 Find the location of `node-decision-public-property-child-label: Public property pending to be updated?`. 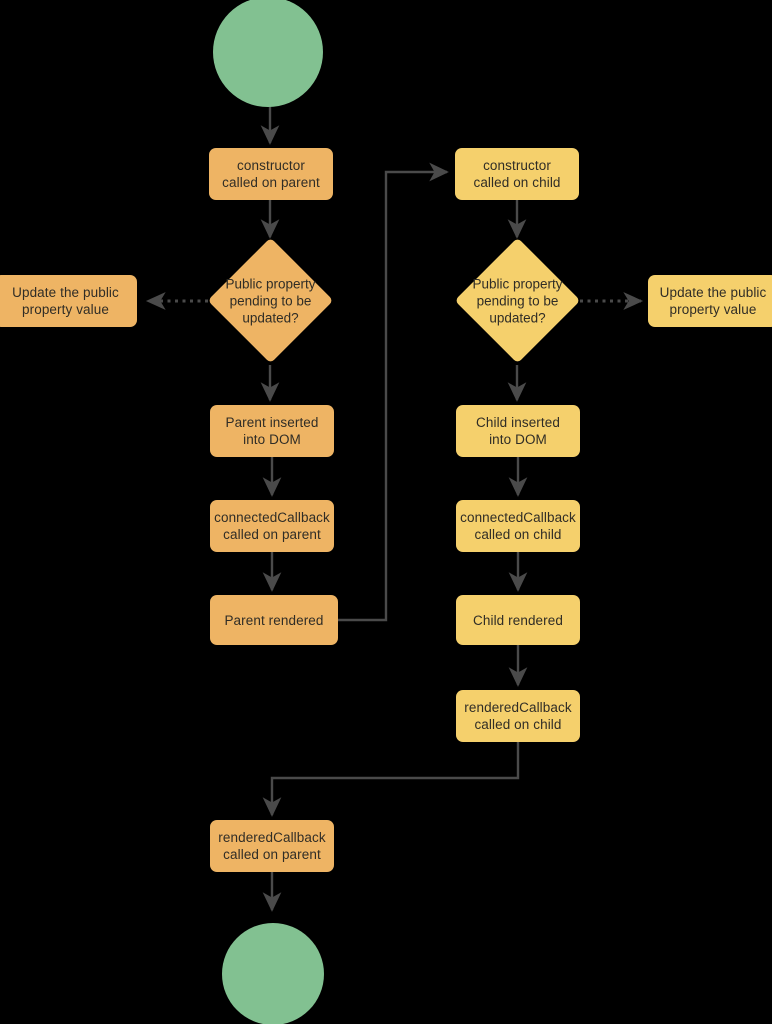

node-decision-public-property-child-label: Public property pending to be updated? is located at coordinates (517, 300).